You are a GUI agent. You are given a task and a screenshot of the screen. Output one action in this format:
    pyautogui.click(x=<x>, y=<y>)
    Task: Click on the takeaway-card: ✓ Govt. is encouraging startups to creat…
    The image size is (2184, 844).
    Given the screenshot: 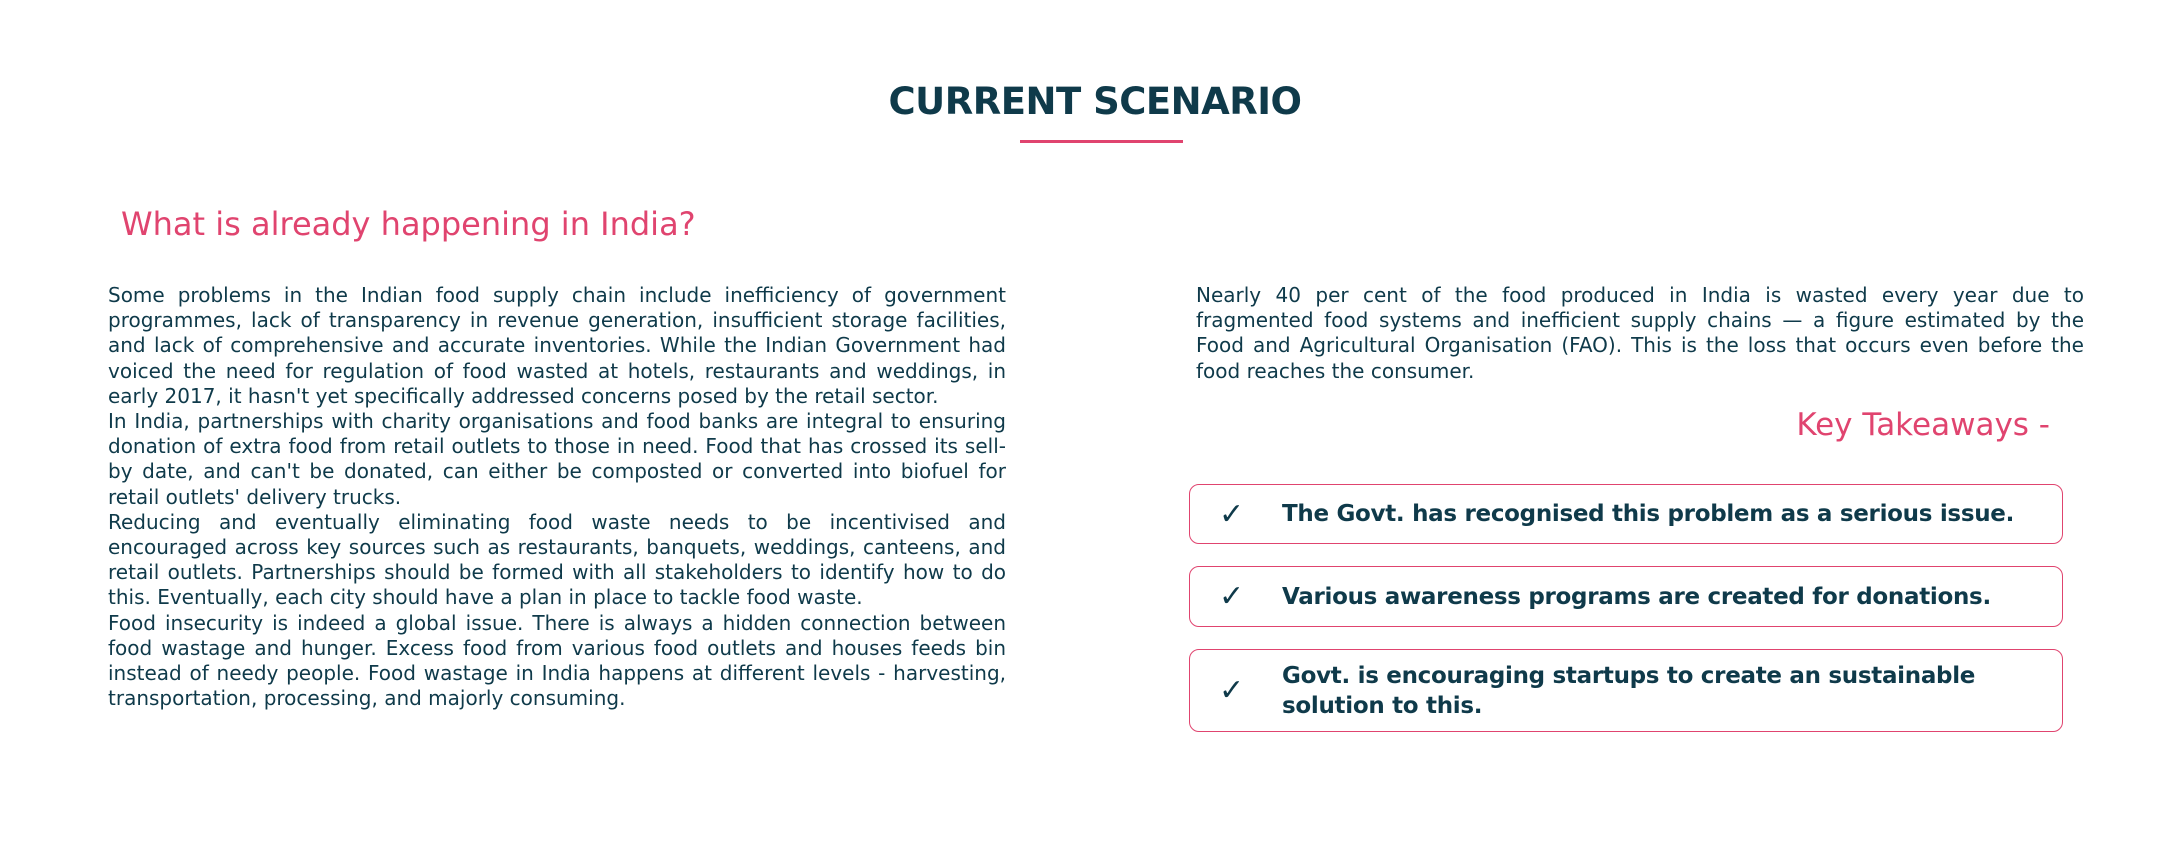 What is the action you would take?
    pyautogui.click(x=1626, y=690)
    